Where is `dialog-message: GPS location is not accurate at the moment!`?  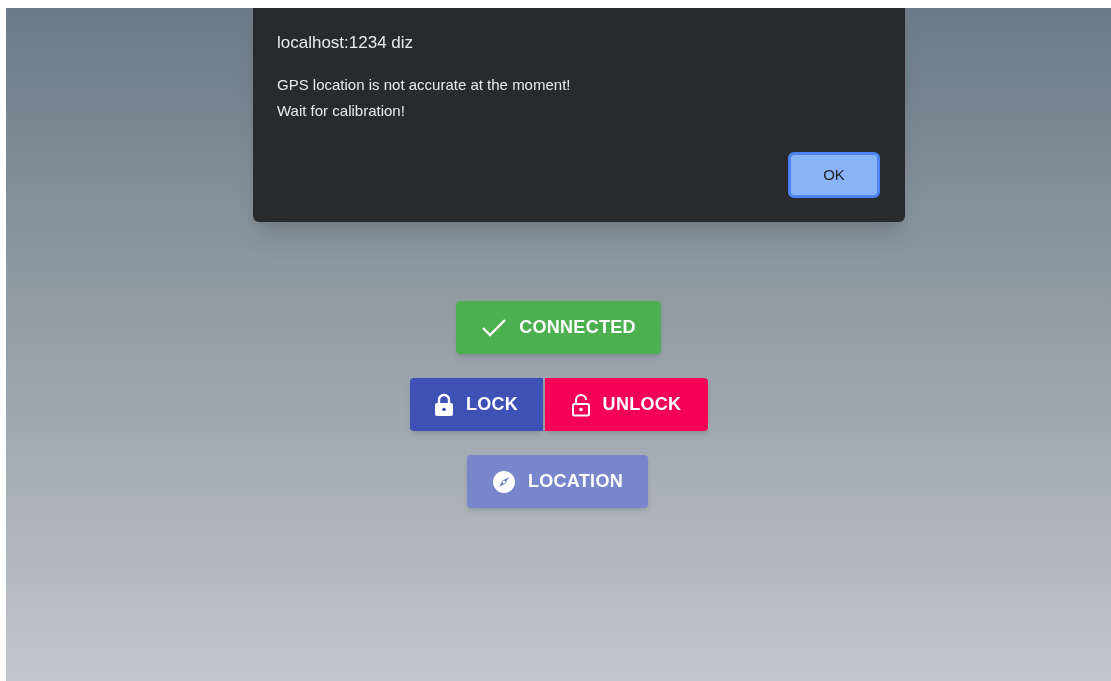
dialog-message: GPS location is not accurate at the moment! is located at coordinates (424, 85).